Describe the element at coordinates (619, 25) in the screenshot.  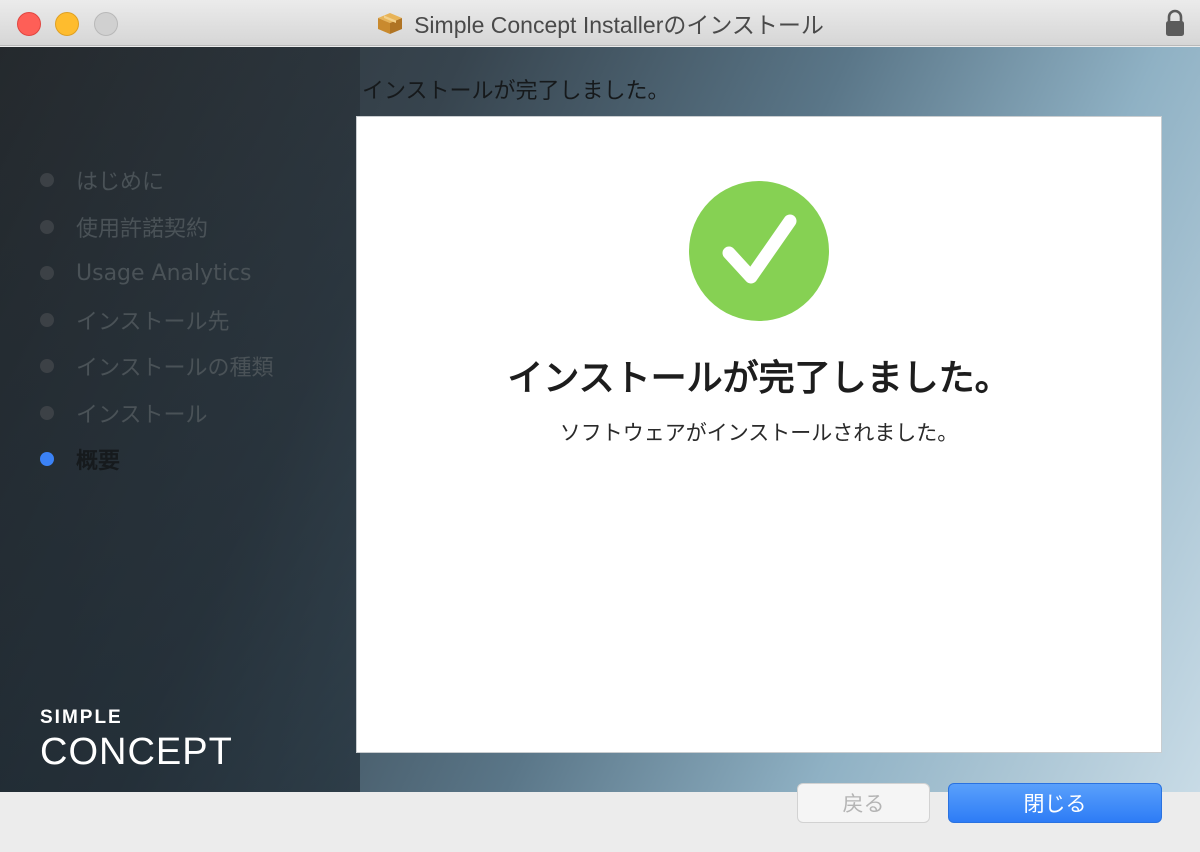
I see `window-title: Simple Concept Installerのインストール` at that location.